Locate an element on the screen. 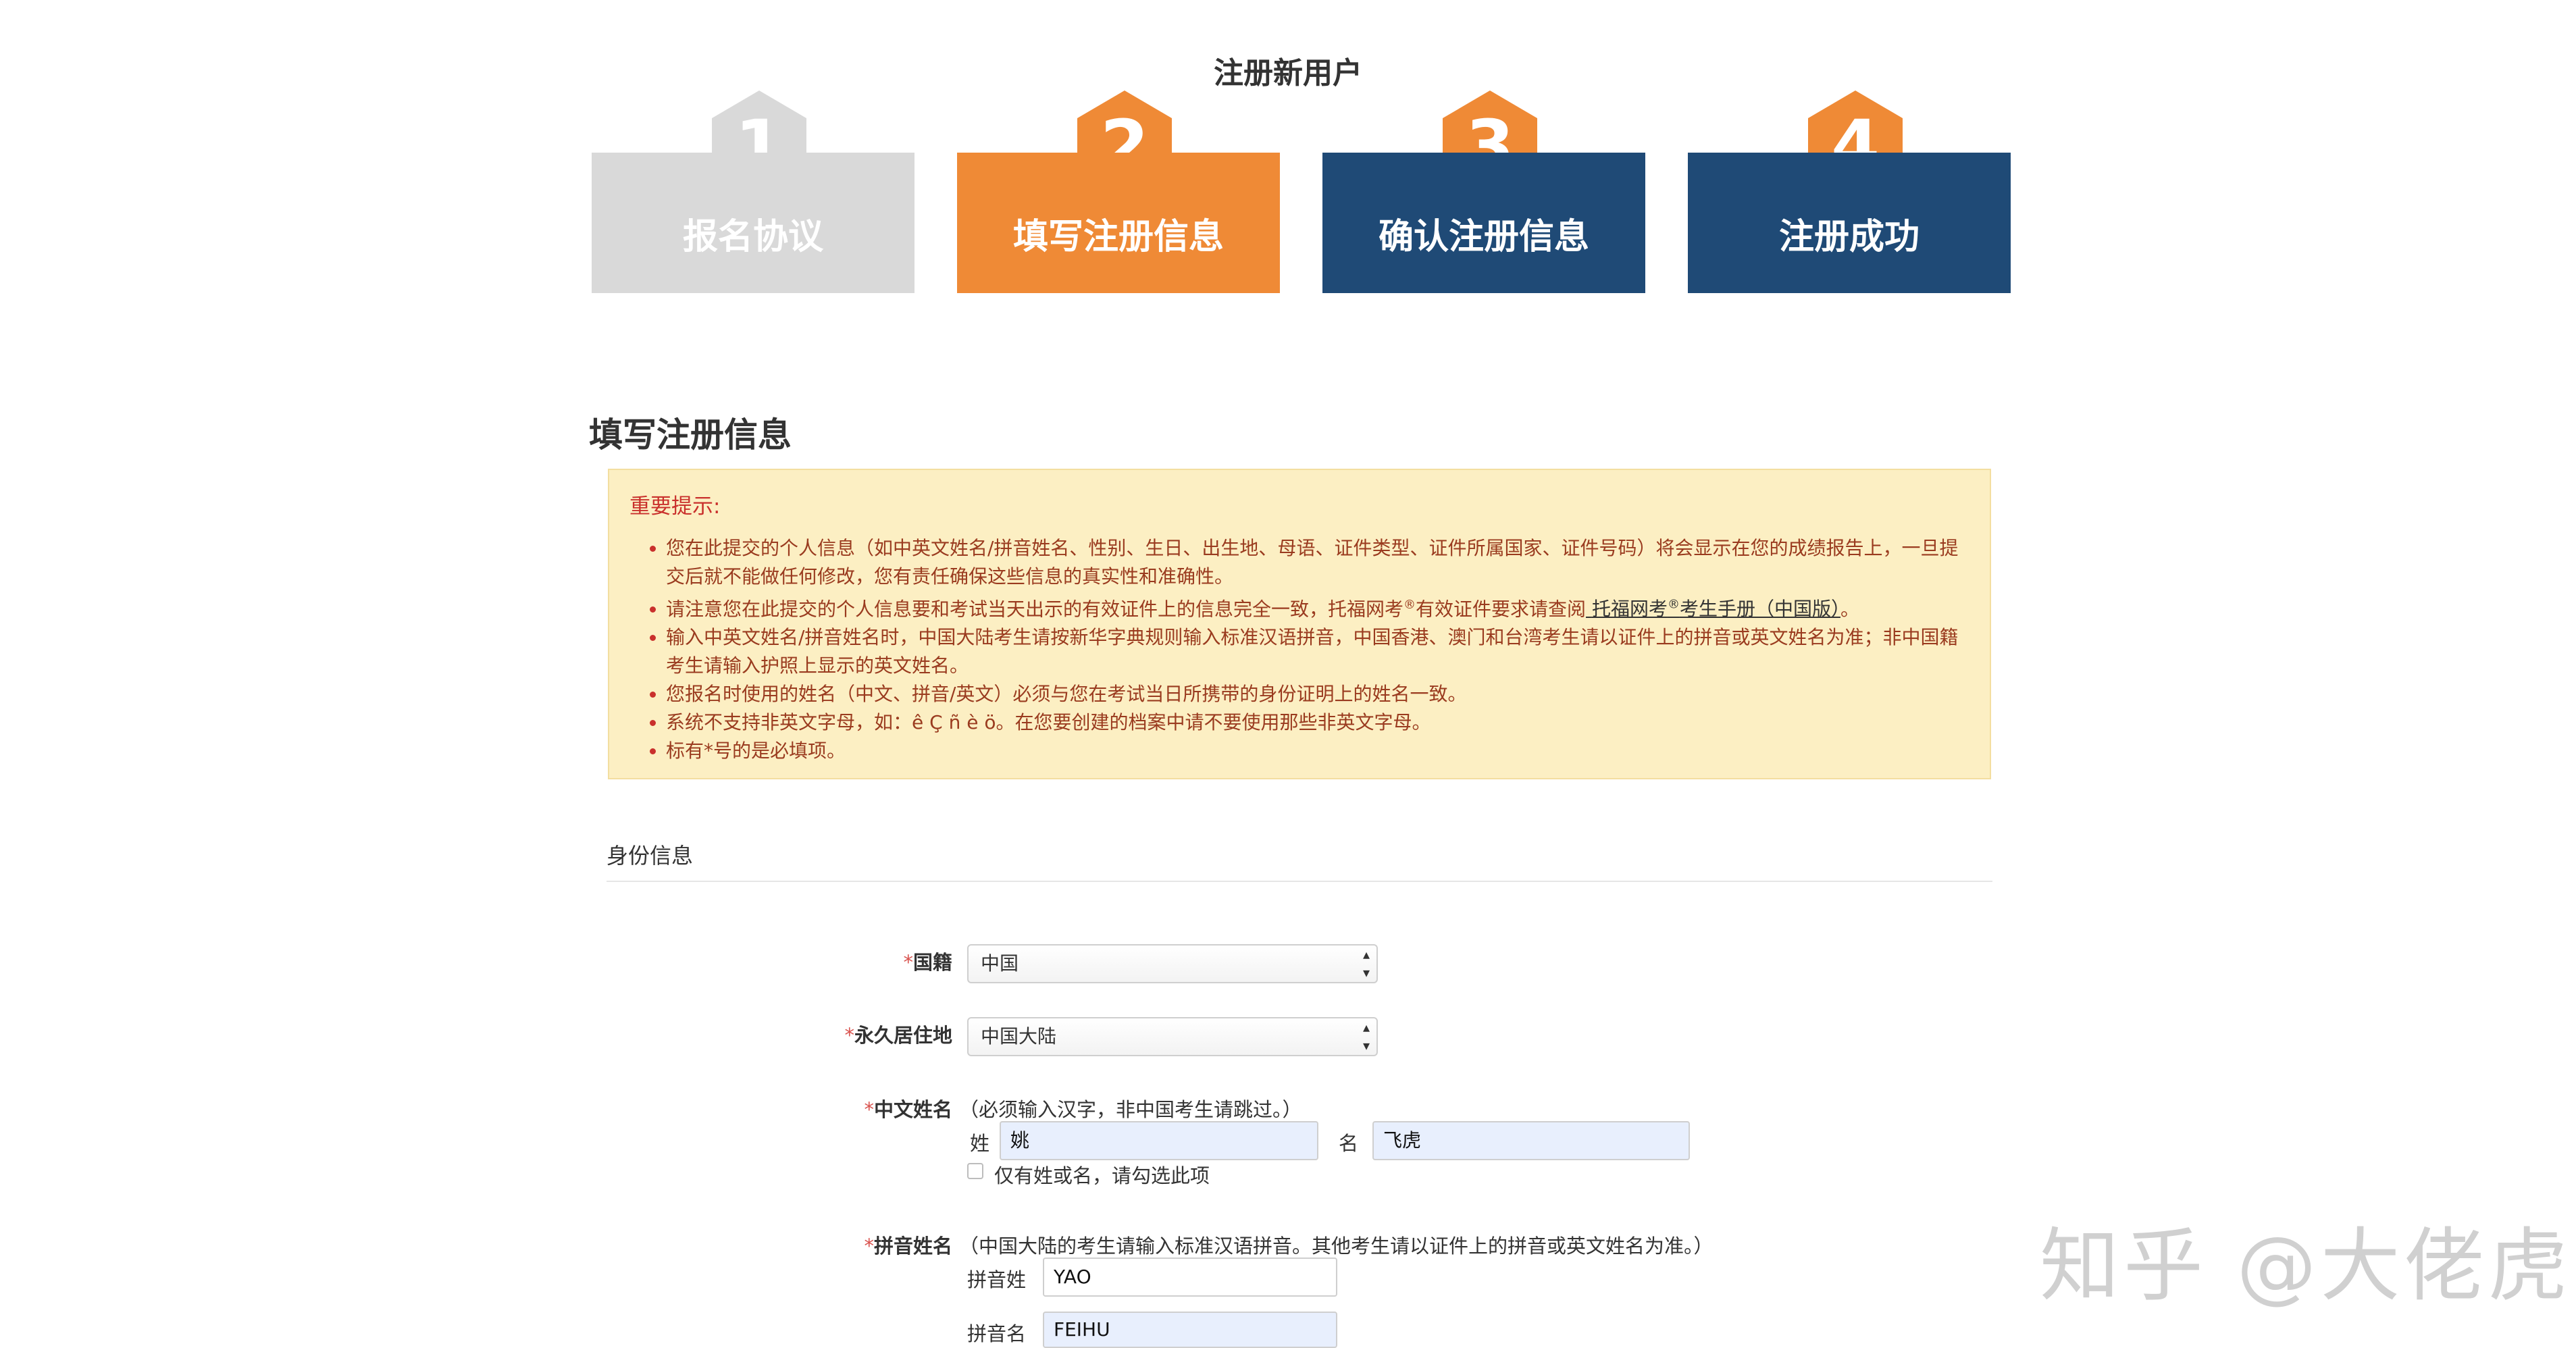 The image size is (2576, 1348). handbook-link: 托福网考®考生手册（中国版） is located at coordinates (1713, 609).